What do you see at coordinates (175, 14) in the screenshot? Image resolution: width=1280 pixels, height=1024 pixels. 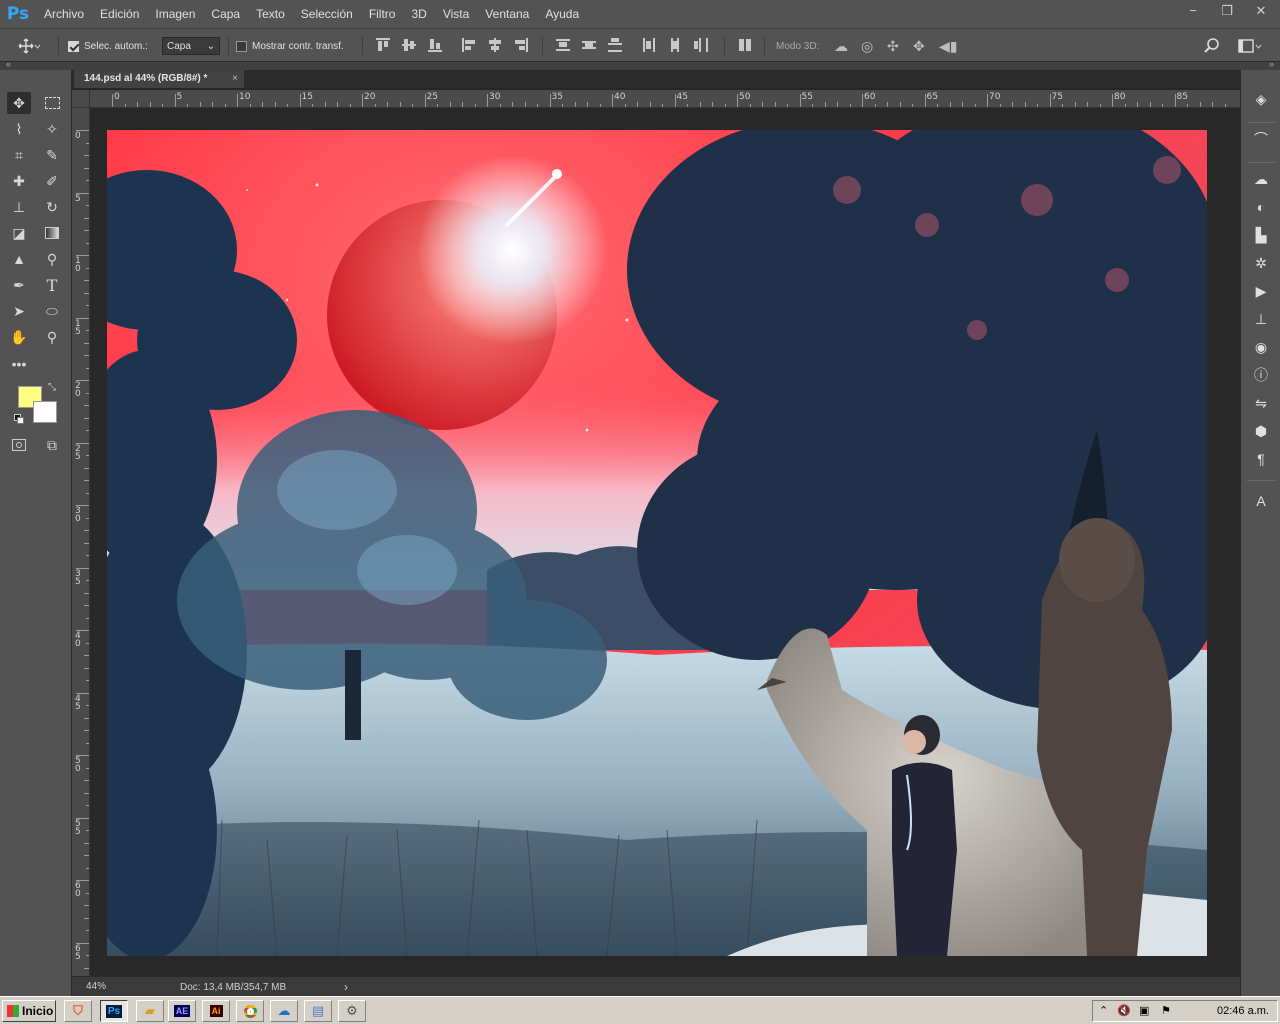 I see `menu-imagen: Imagen` at bounding box center [175, 14].